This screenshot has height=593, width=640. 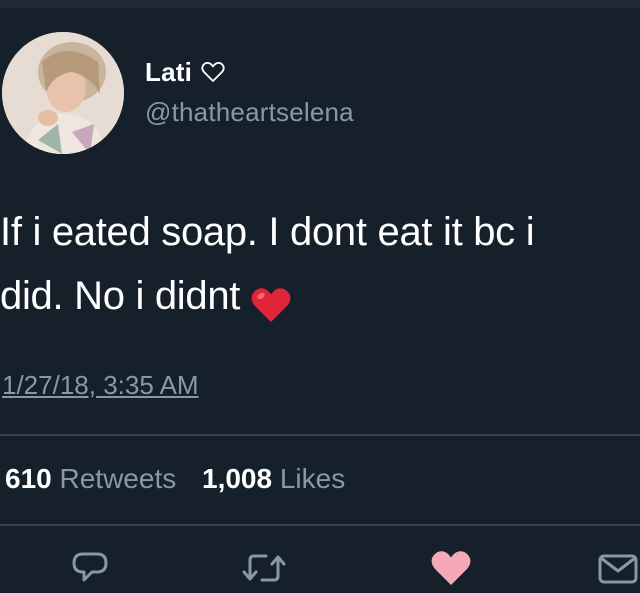 I want to click on retweets-count: 610, so click(x=28, y=478).